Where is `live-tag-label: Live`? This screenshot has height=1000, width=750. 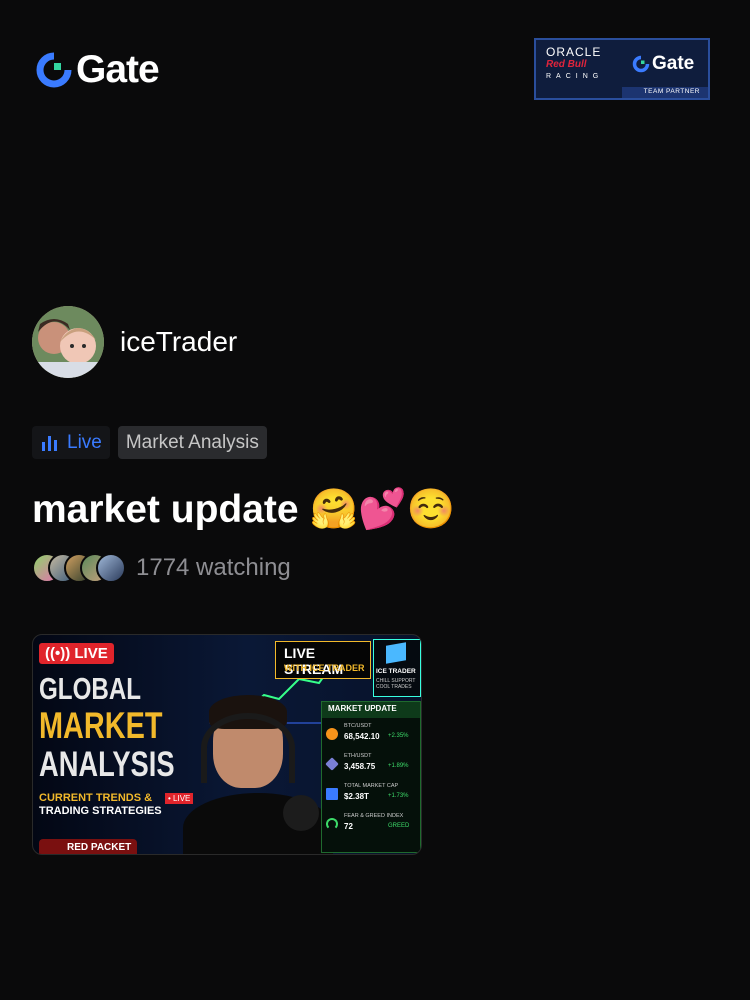
live-tag-label: Live is located at coordinates (84, 442).